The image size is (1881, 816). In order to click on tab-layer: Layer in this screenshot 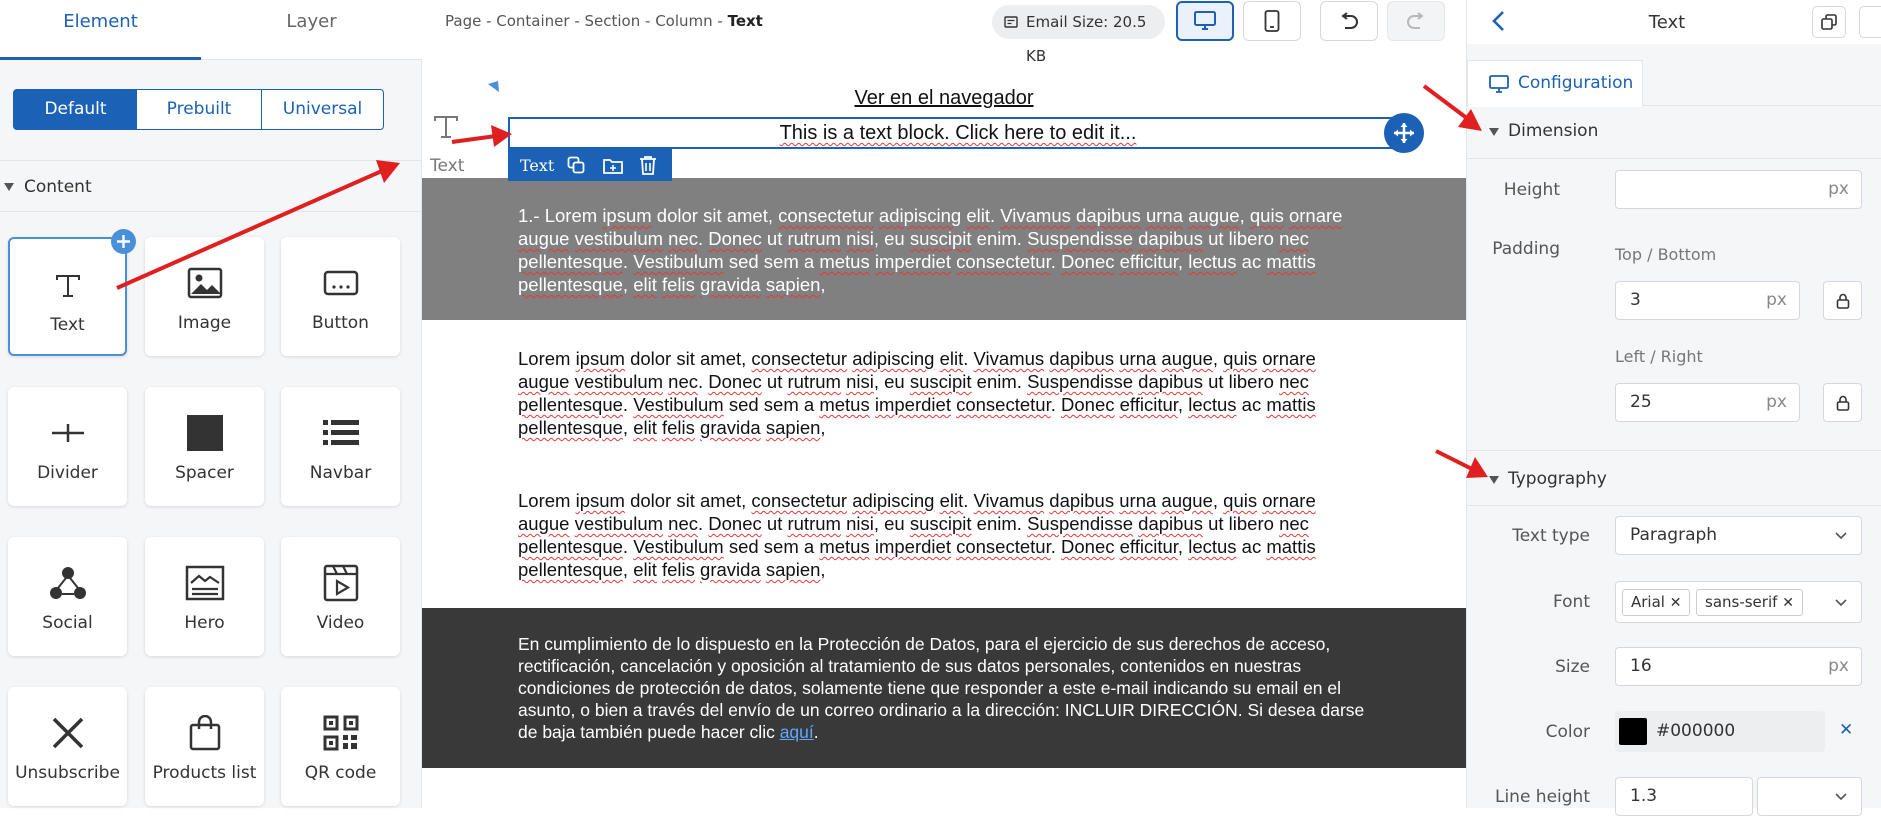, I will do `click(311, 30)`.